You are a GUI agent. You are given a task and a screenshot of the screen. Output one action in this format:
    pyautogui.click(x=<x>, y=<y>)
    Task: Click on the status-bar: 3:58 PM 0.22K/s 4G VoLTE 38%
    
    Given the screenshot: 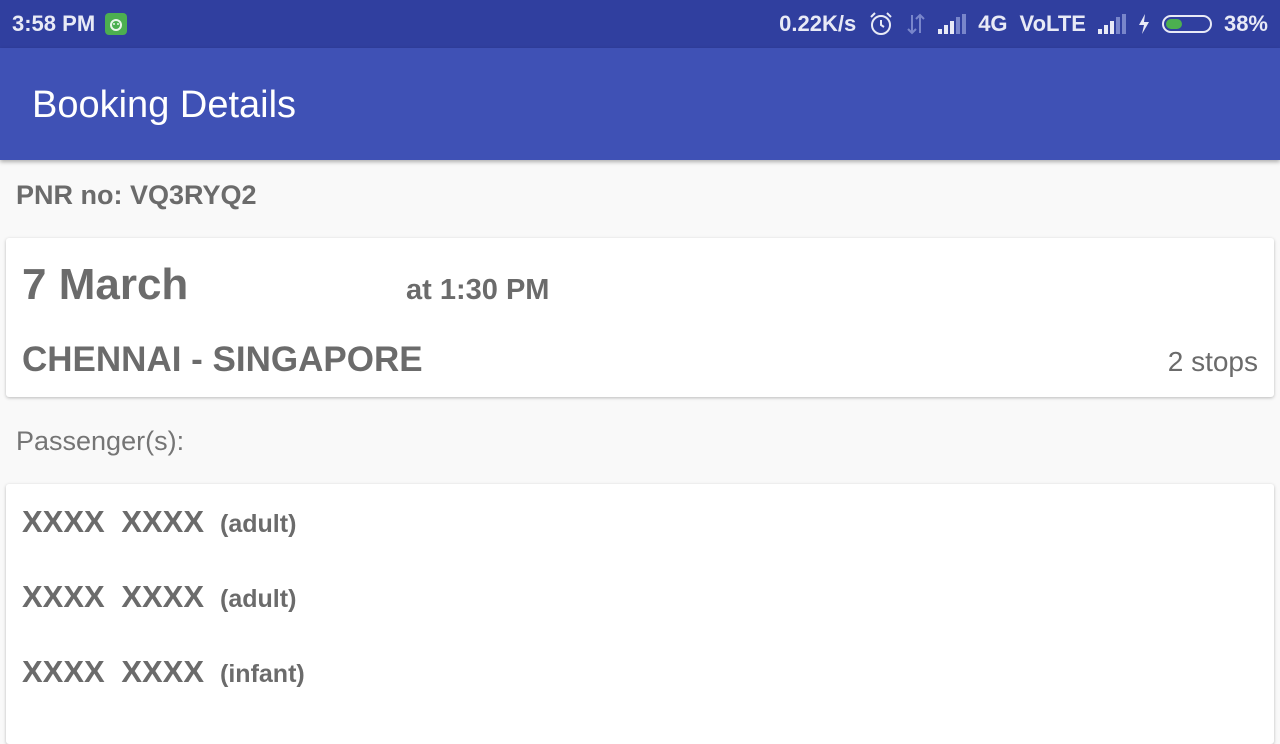 What is the action you would take?
    pyautogui.click(x=640, y=24)
    